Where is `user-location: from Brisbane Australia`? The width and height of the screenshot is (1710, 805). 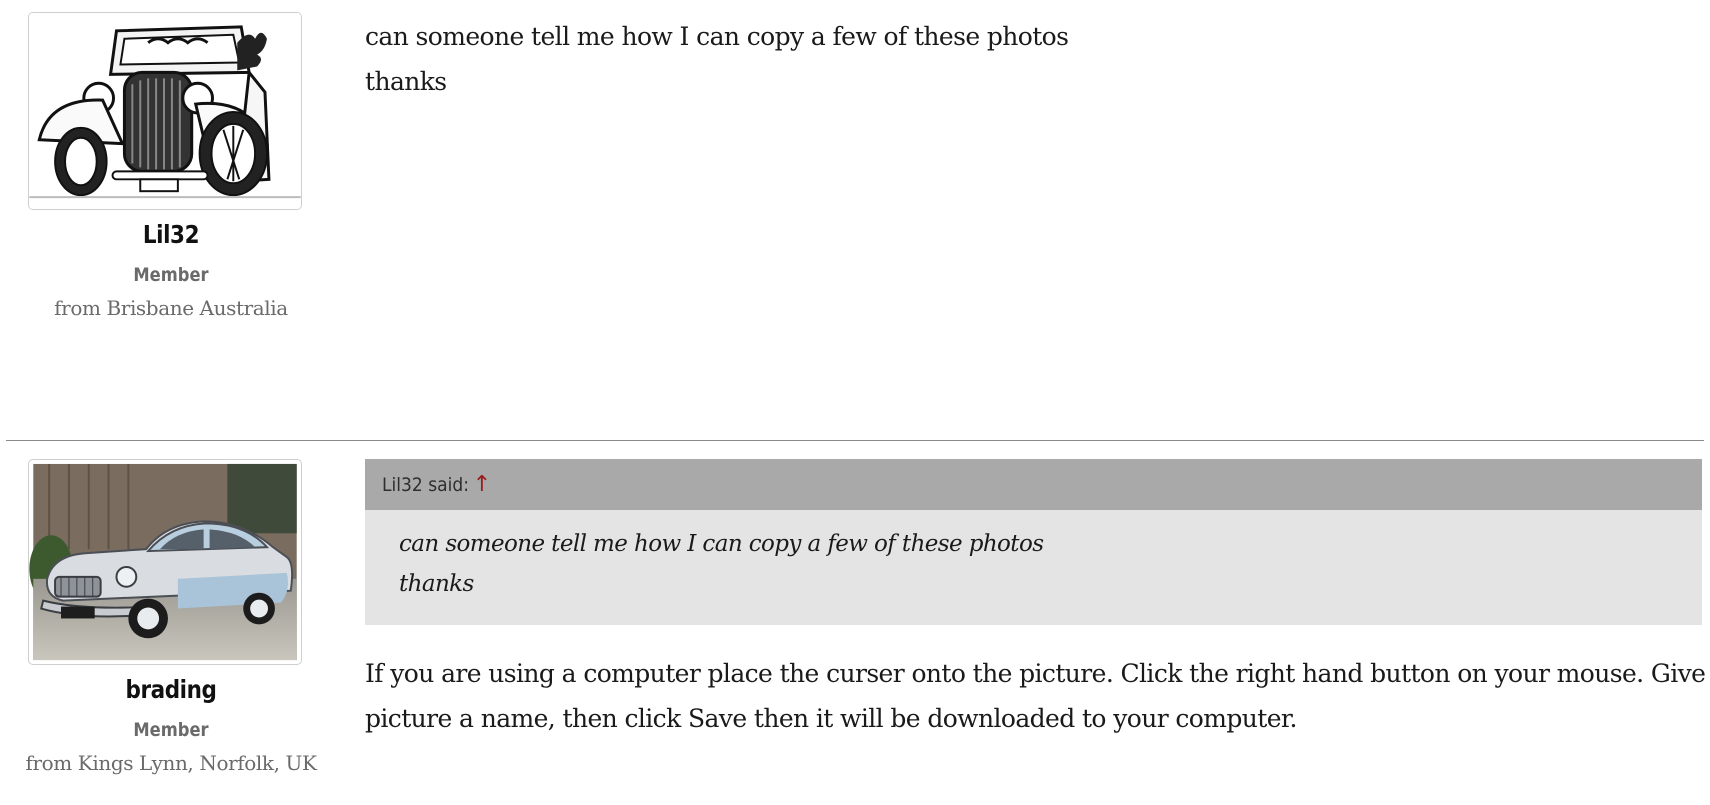
user-location: from Brisbane Australia is located at coordinates (171, 308).